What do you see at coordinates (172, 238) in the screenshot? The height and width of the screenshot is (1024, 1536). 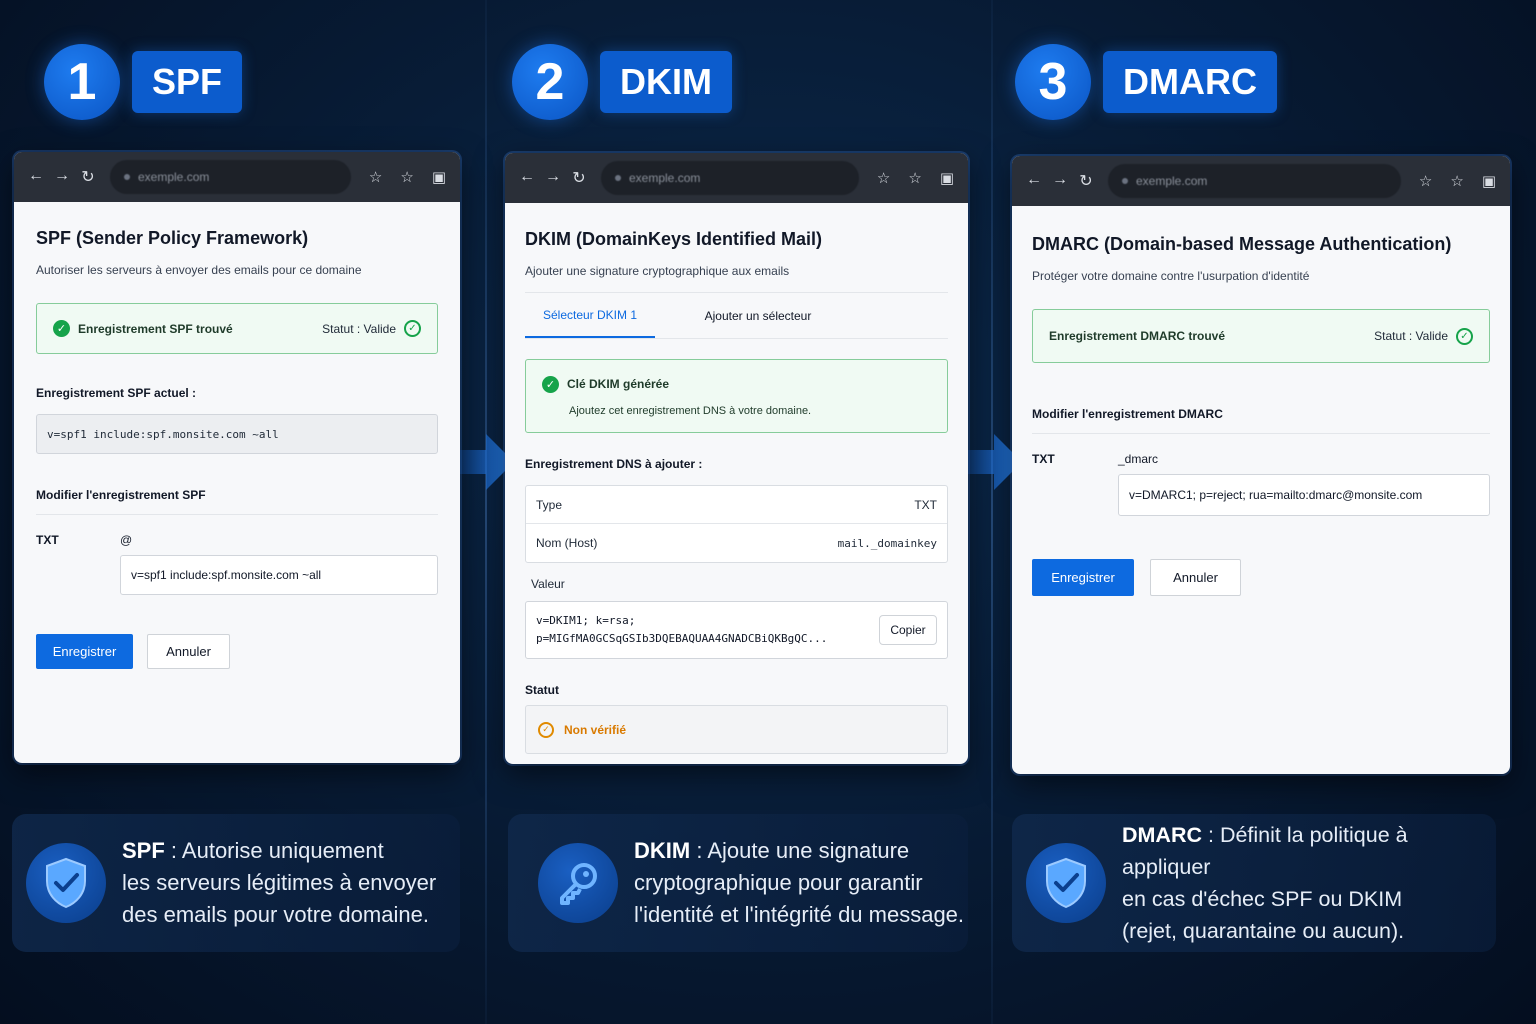 I see `page-title: SPF (Sender Policy Framework)` at bounding box center [172, 238].